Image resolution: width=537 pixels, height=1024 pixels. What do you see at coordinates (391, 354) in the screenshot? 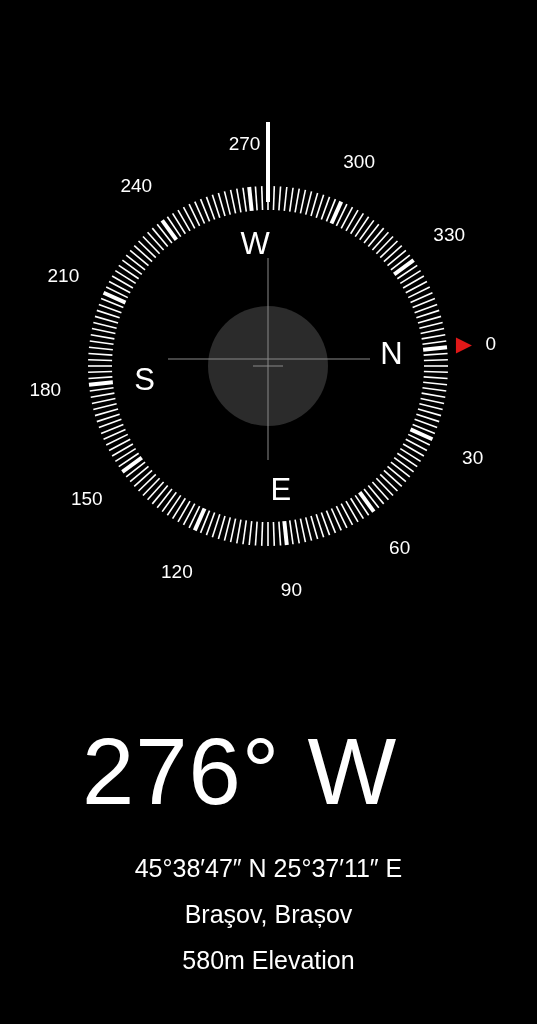
I see `cardinal-label: N` at bounding box center [391, 354].